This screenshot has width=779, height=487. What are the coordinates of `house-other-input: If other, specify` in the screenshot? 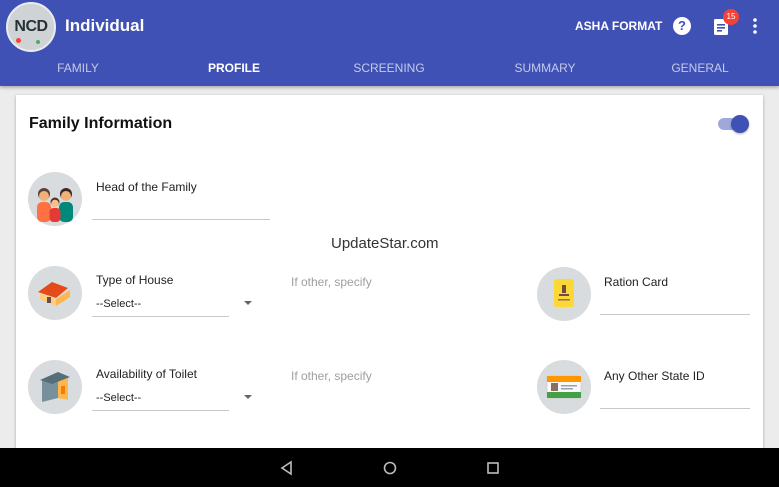 It's located at (331, 282).